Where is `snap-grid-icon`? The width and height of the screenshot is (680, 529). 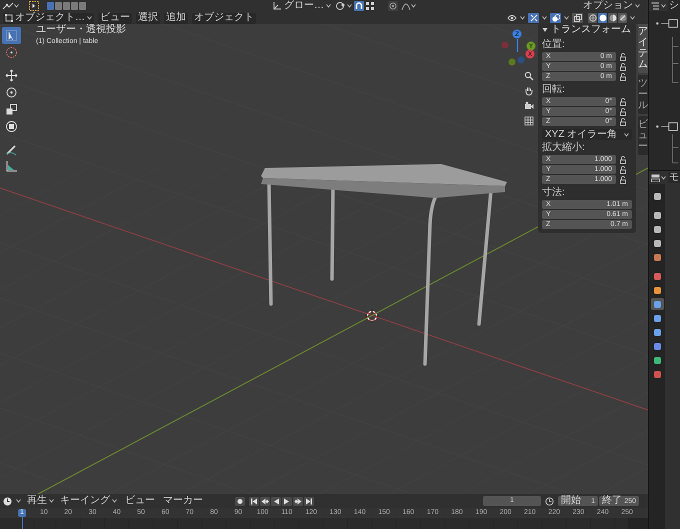
snap-grid-icon is located at coordinates (370, 6).